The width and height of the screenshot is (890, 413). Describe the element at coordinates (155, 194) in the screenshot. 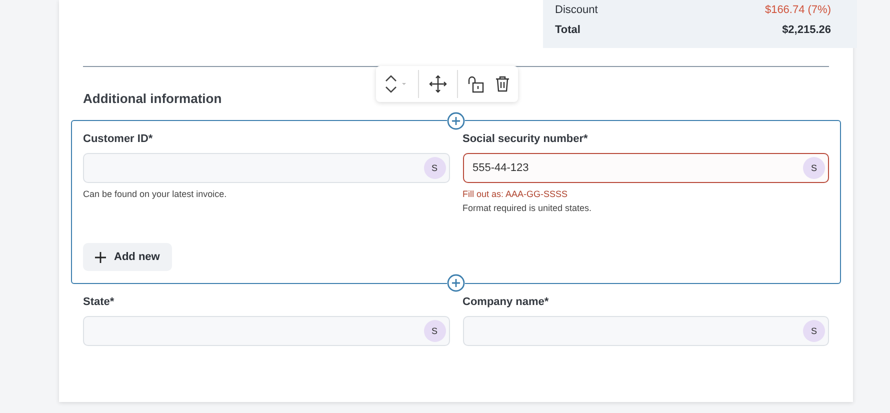

I see `helper-text: Can be found on your latest invoice.` at that location.